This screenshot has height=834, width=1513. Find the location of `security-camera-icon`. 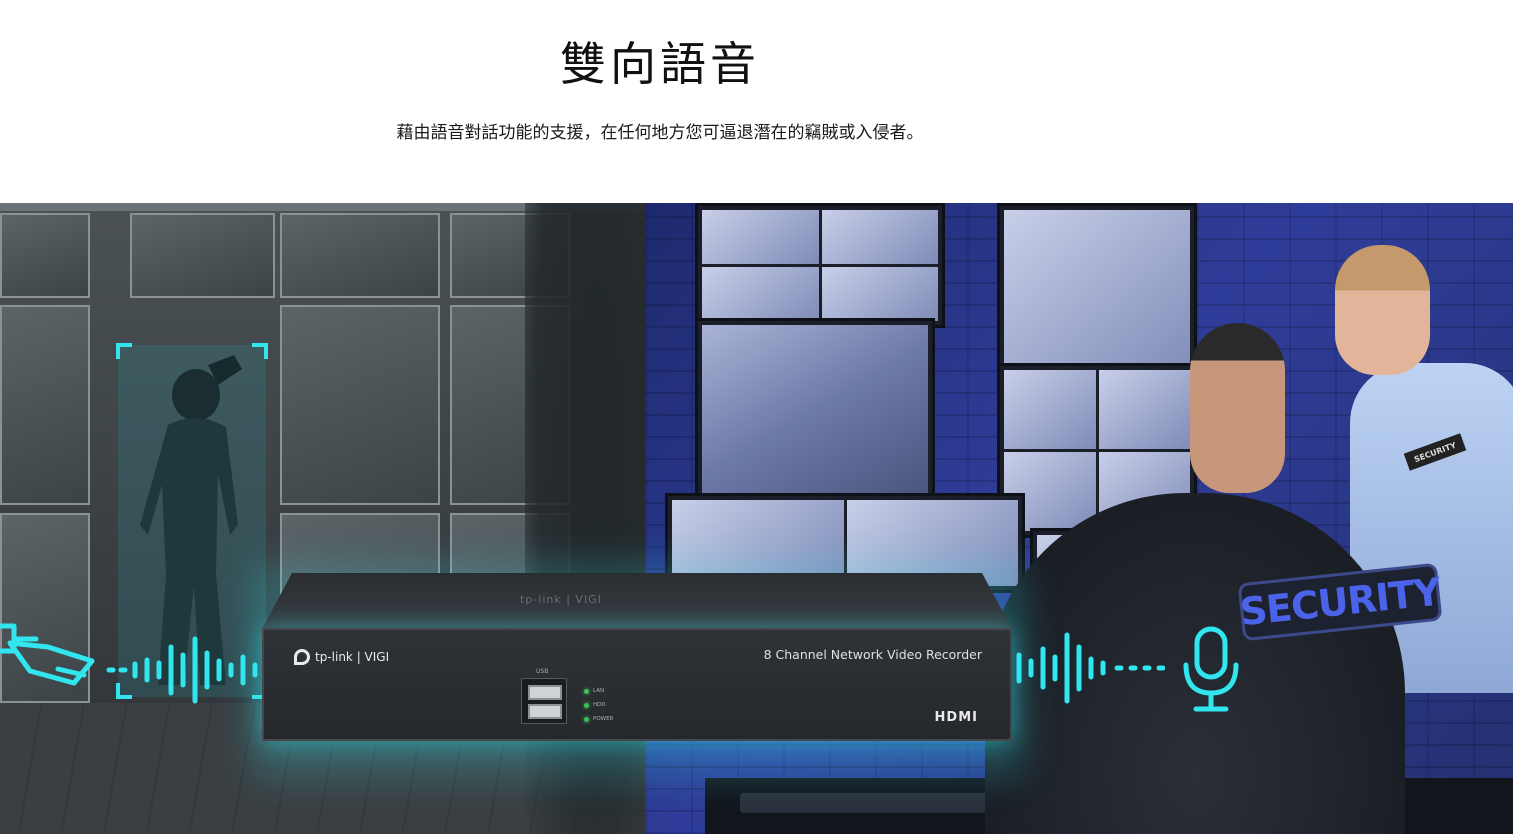

security-camera-icon is located at coordinates (47, 654).